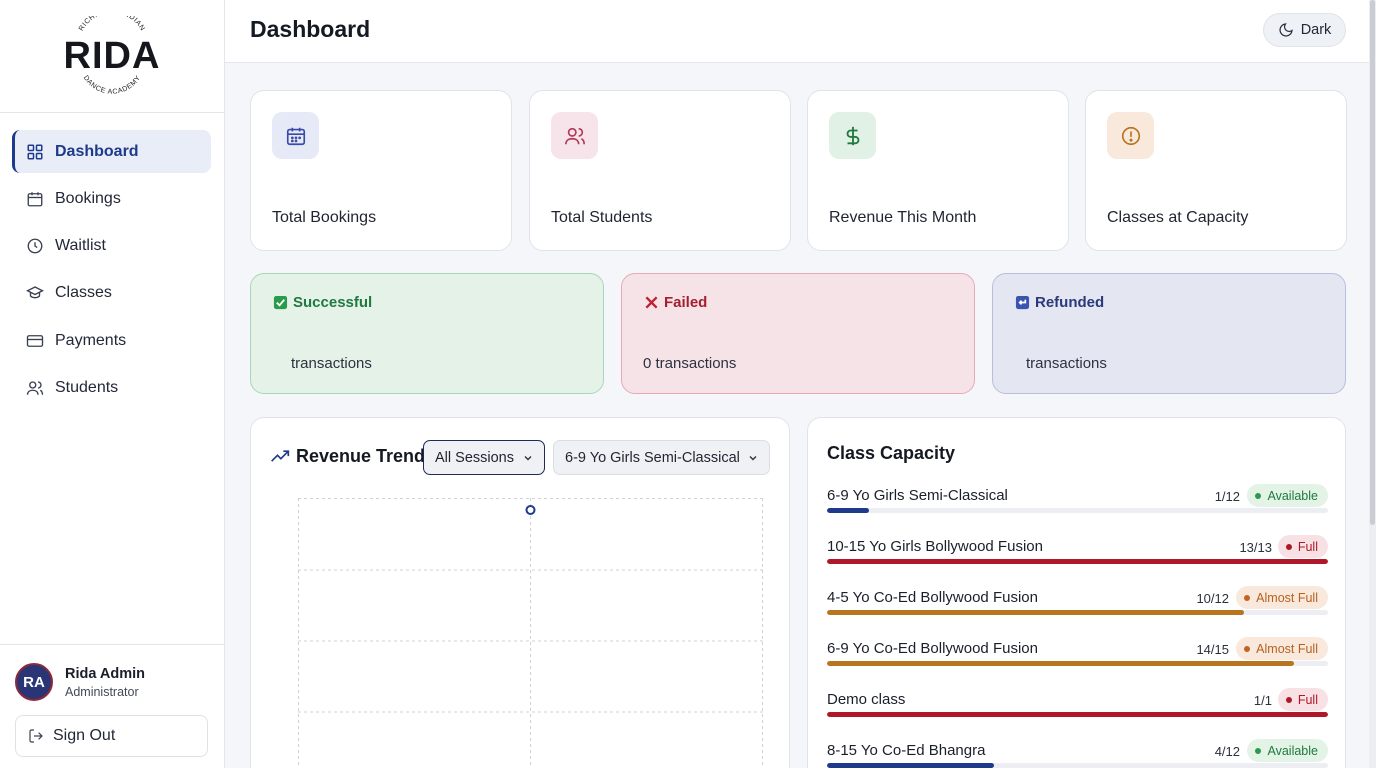 The image size is (1376, 768). Describe the element at coordinates (111, 246) in the screenshot. I see `sidebar-item-waitlist: Waitlist` at that location.